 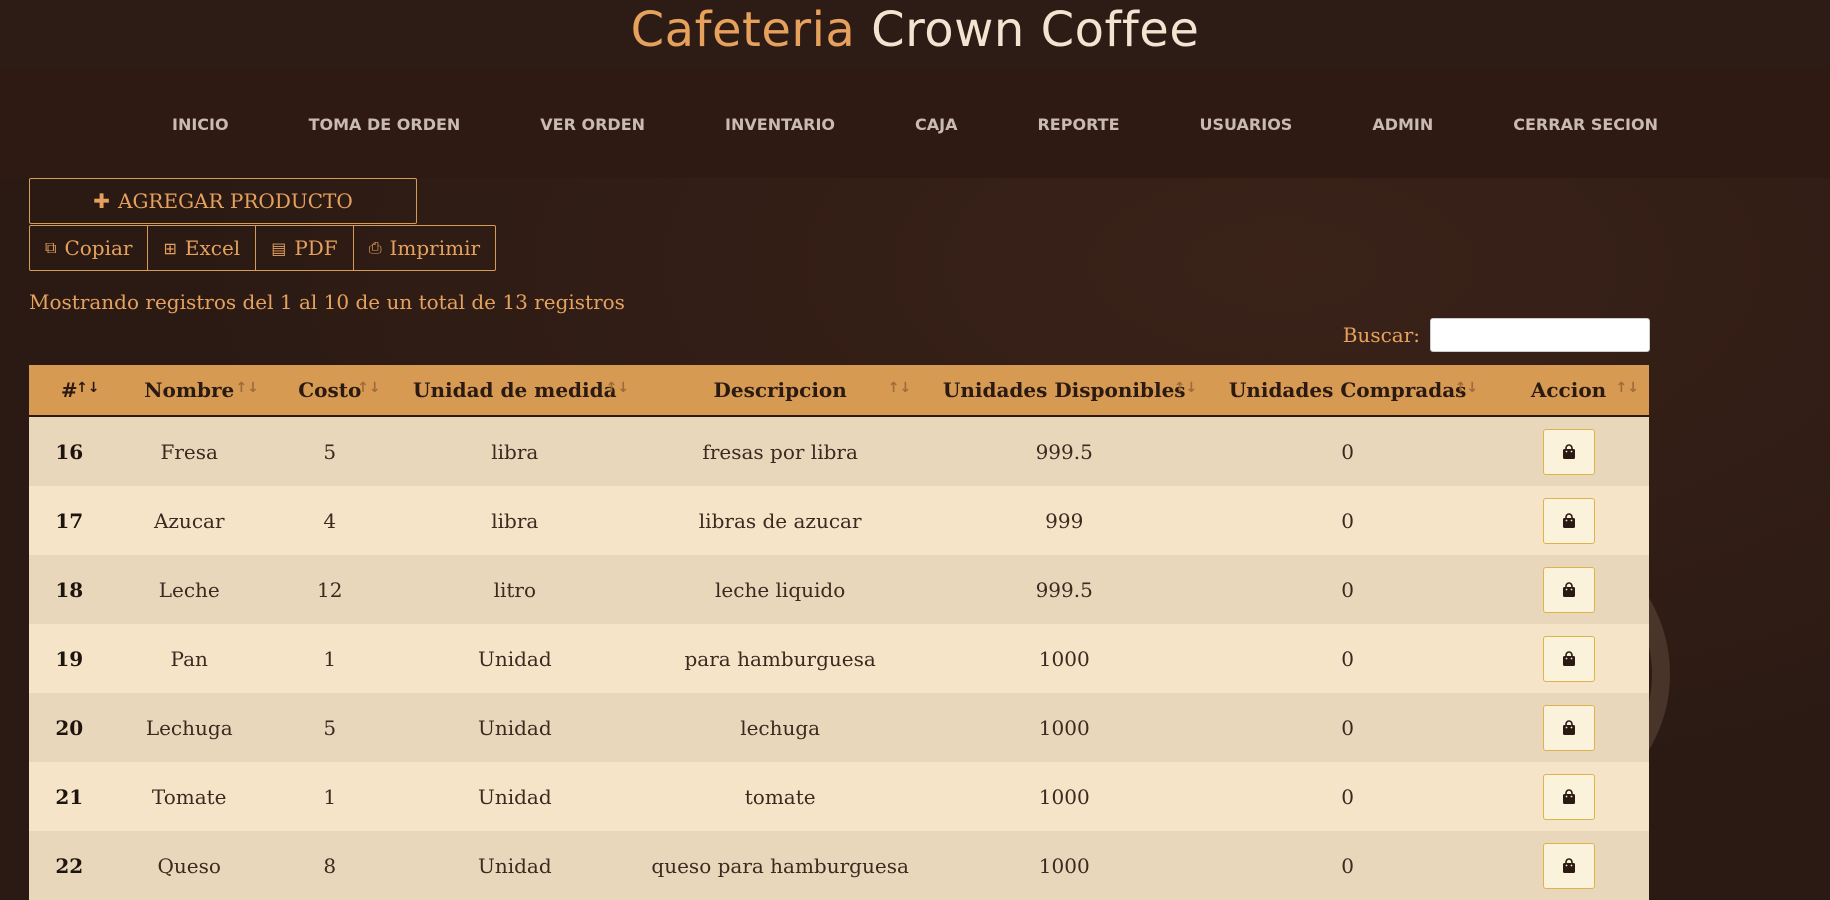 I want to click on print-button: ⎙ Imprimir, so click(x=424, y=248).